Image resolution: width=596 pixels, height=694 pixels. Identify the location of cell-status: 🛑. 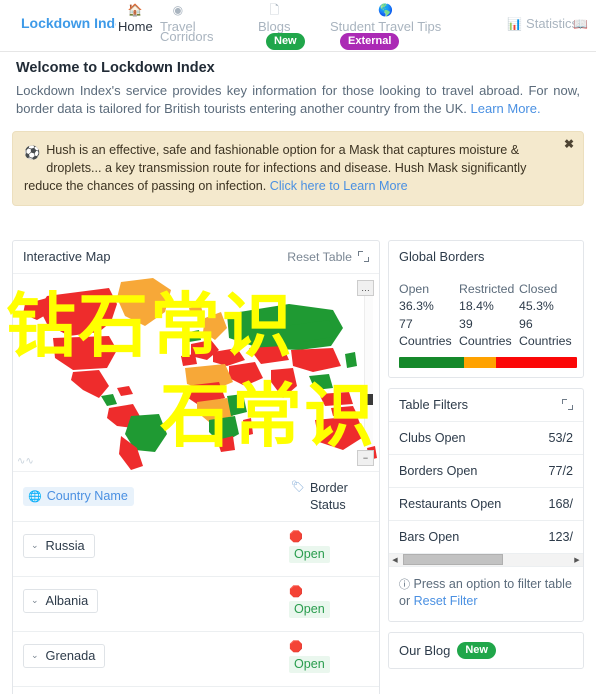
(331, 690).